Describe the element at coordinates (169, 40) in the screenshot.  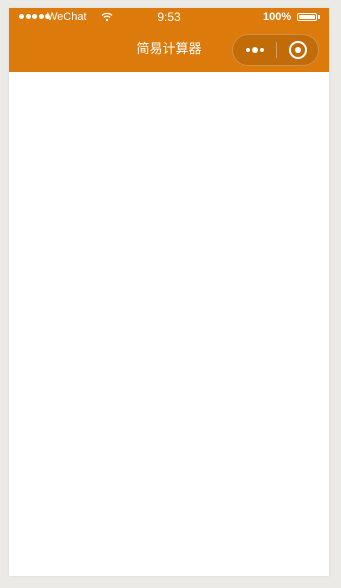
I see `navigation-bar: WeChat 9:53 100% 简易计算器` at that location.